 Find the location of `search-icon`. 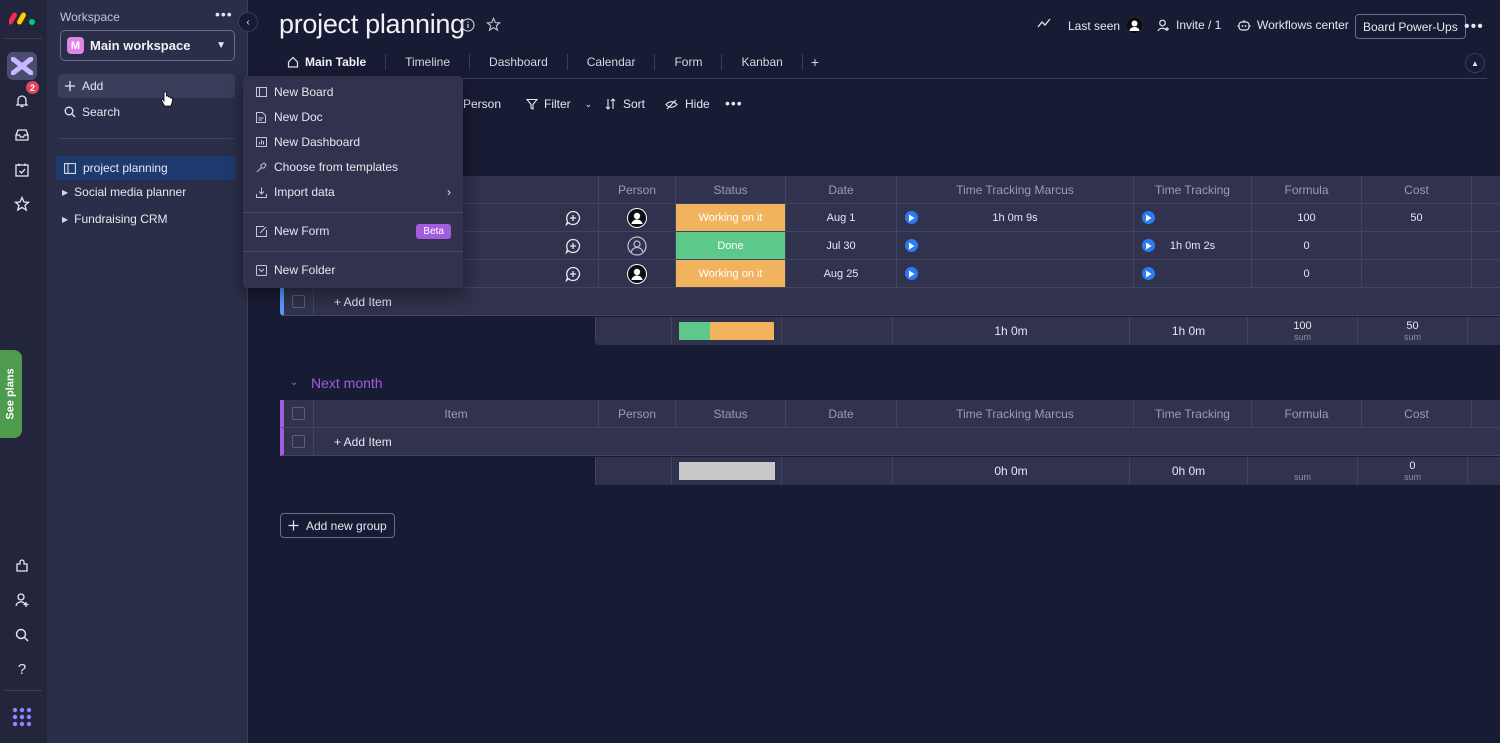

search-icon is located at coordinates (22, 635).